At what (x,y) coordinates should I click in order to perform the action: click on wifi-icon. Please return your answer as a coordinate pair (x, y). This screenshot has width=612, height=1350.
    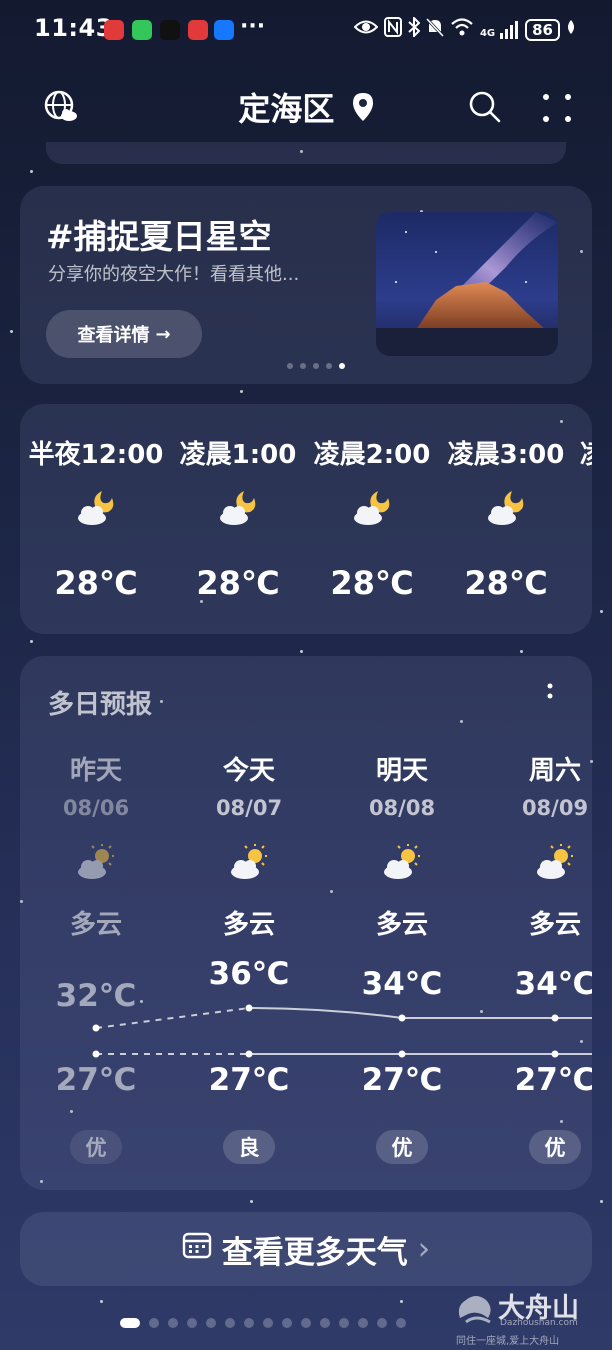
    Looking at the image, I should click on (462, 29).